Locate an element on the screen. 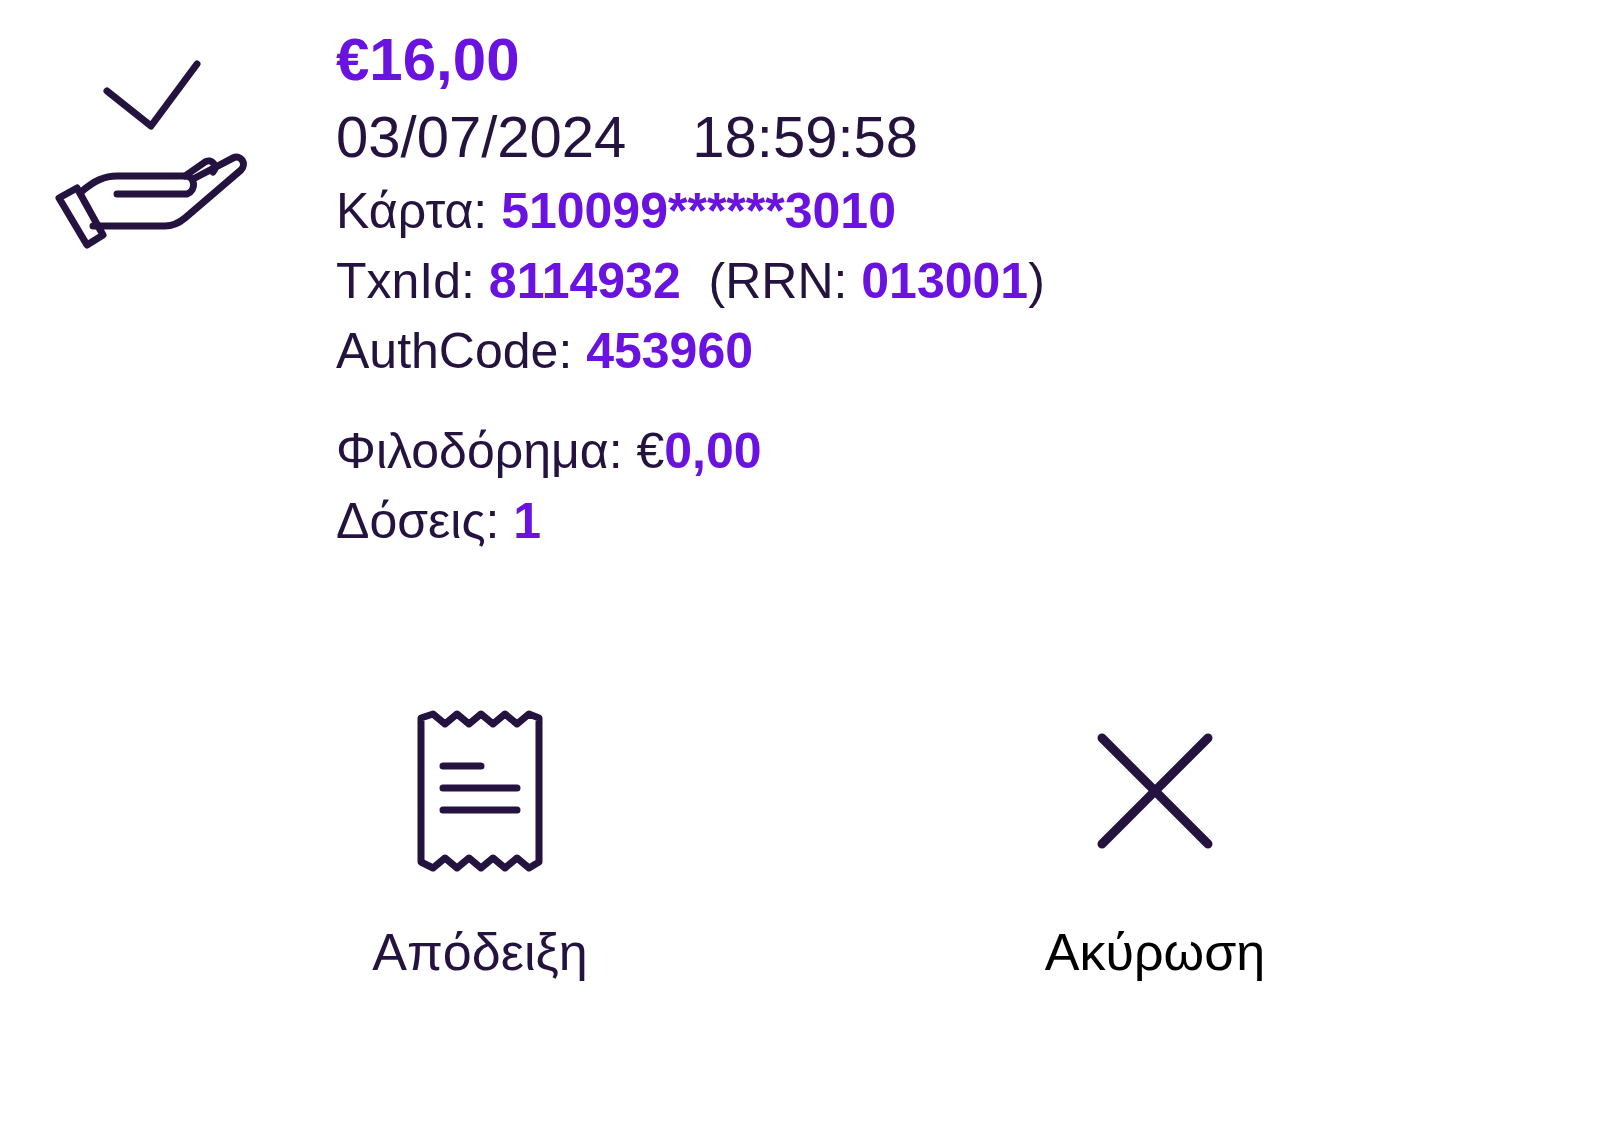 This screenshot has width=1600, height=1132. detail-line: Κάρτα: 510099******3010 is located at coordinates (616, 211).